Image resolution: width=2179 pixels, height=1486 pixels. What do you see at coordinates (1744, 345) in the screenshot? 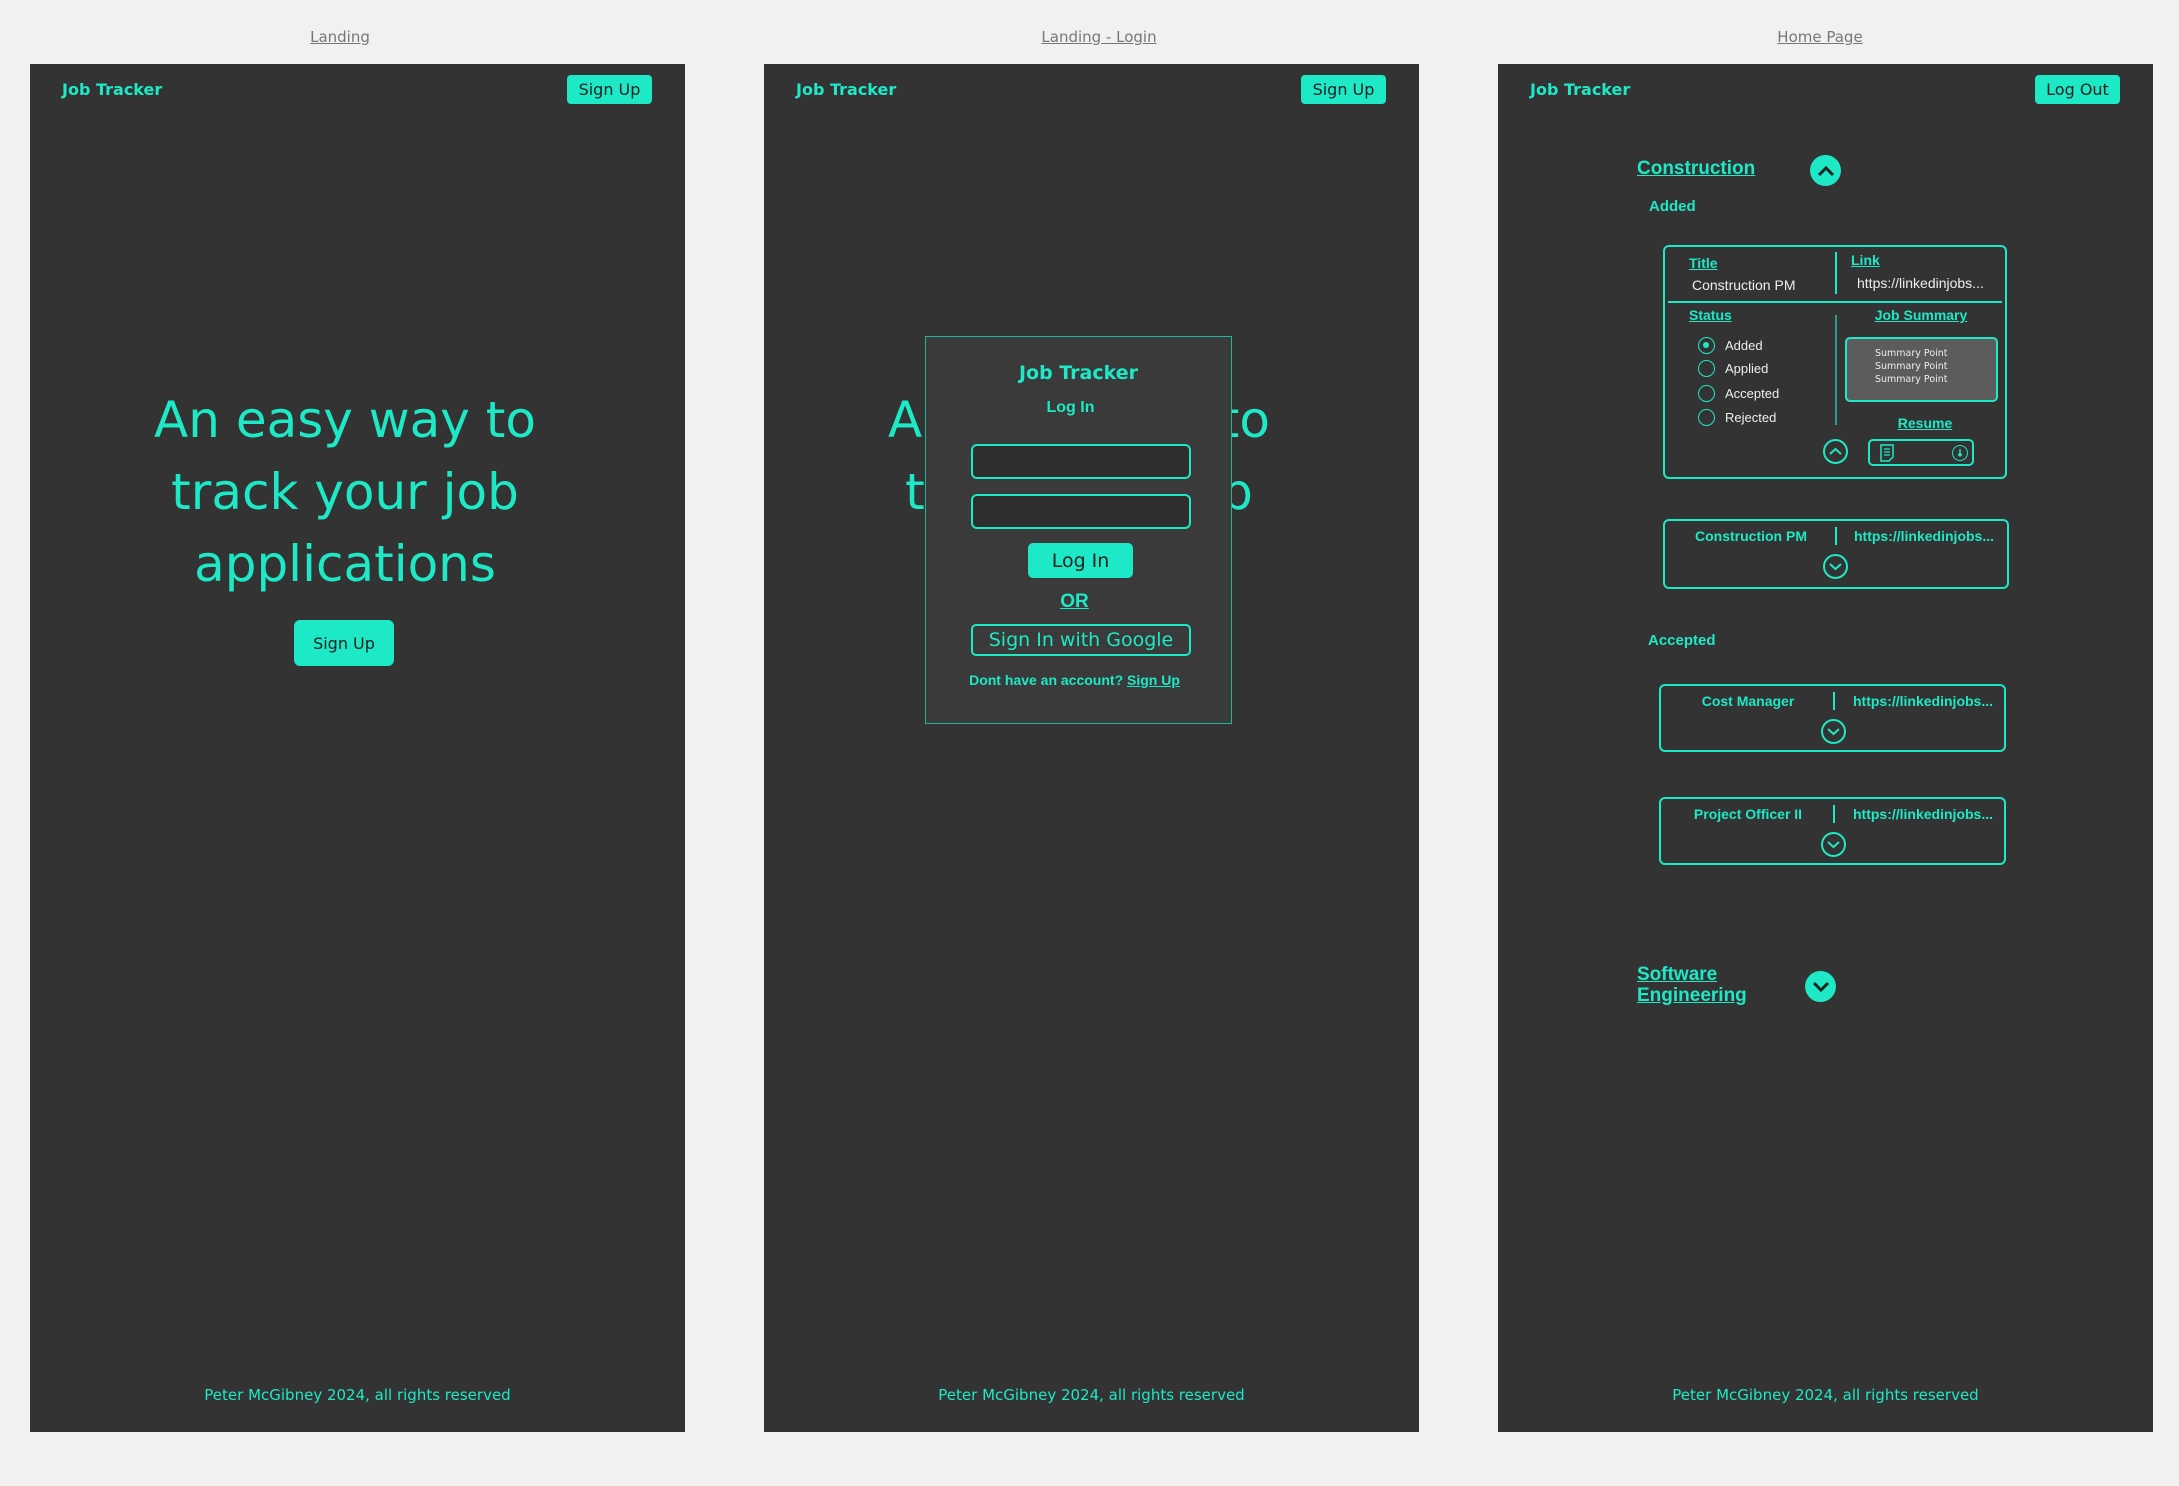
I see `status-option-label: Added` at bounding box center [1744, 345].